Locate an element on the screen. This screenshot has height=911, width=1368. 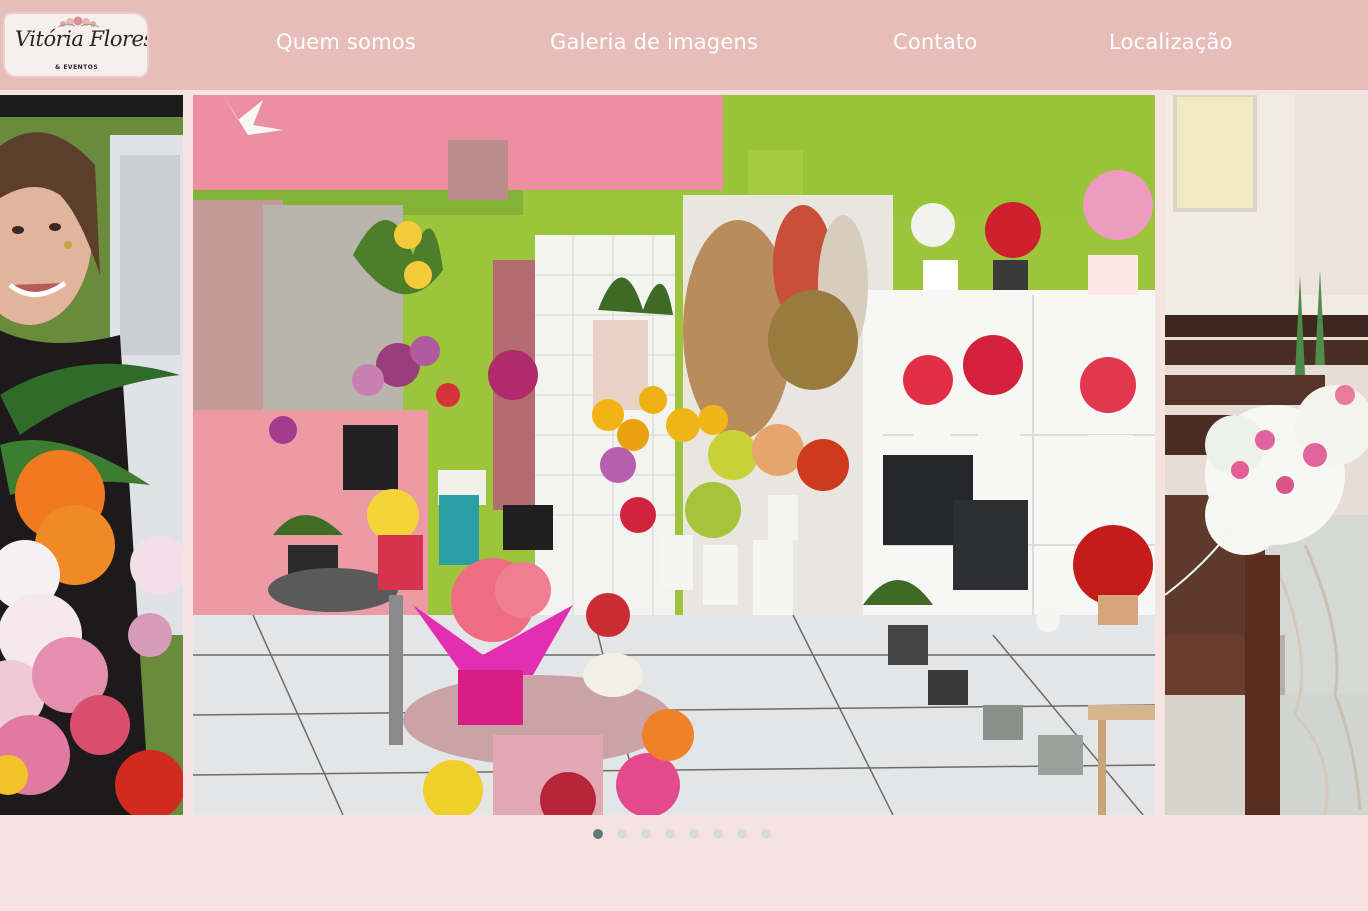
church-flower-arrangement-photo is located at coordinates (1266, 455).